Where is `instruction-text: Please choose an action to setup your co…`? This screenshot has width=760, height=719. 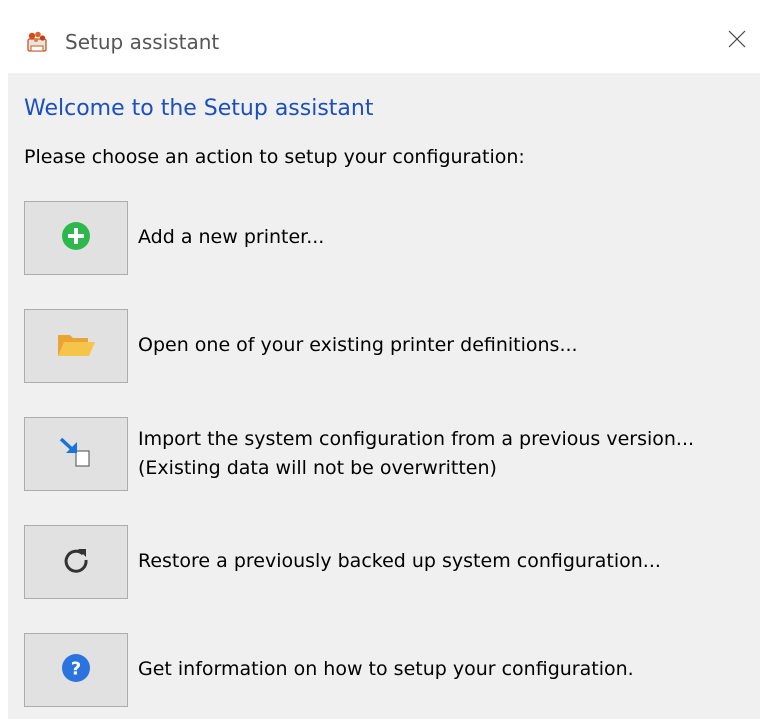 instruction-text: Please choose an action to setup your co… is located at coordinates (274, 157).